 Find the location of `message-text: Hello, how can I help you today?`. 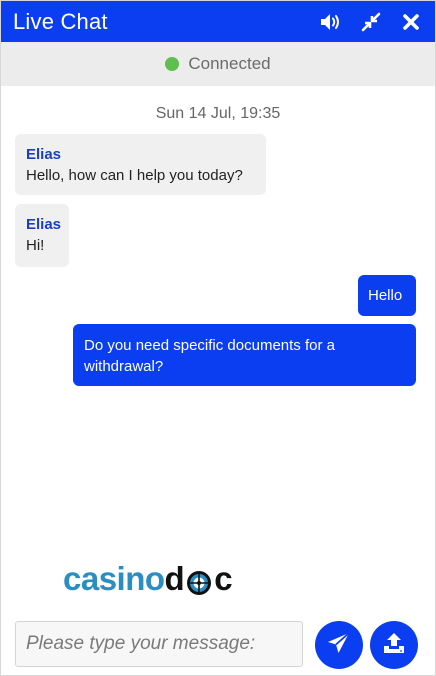

message-text: Hello, how can I help you today? is located at coordinates (134, 175).